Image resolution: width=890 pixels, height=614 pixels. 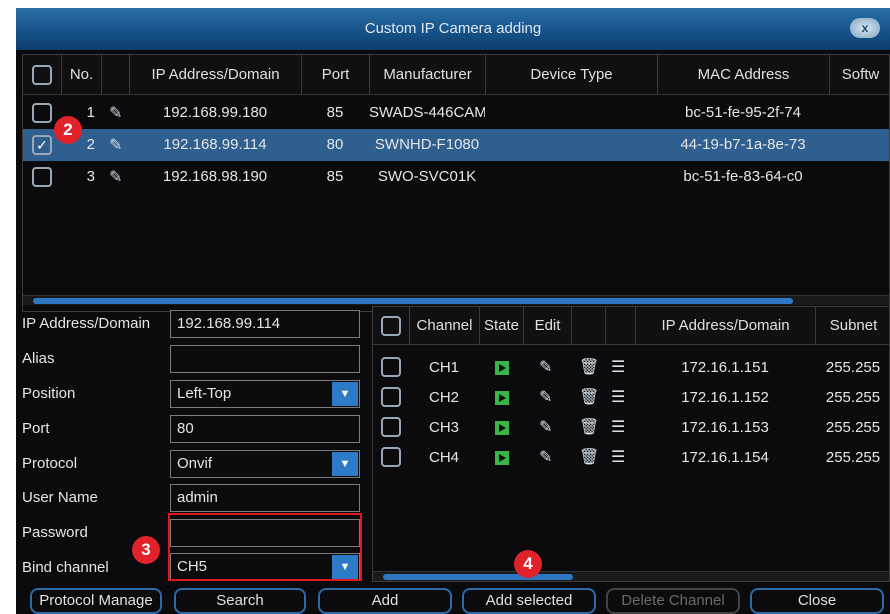 What do you see at coordinates (265, 547) in the screenshot?
I see `highlight-box` at bounding box center [265, 547].